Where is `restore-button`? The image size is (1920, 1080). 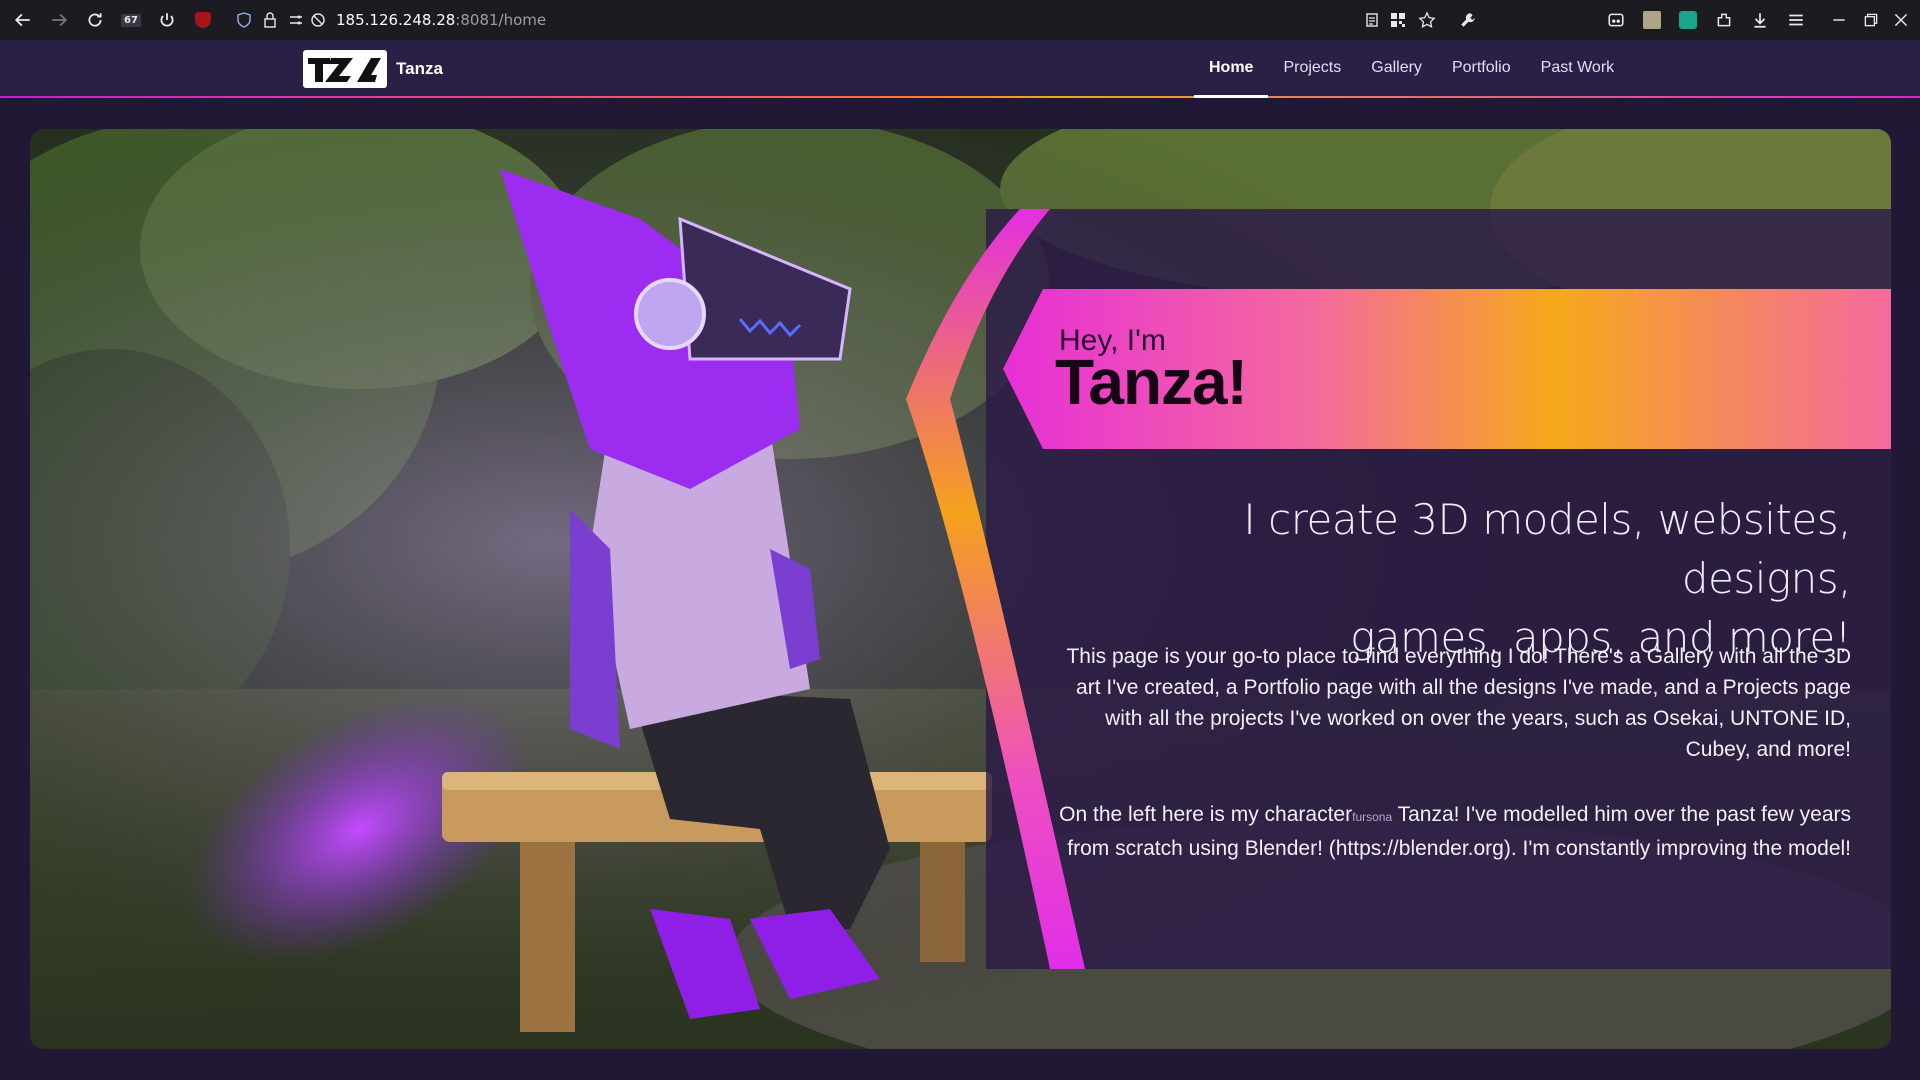
restore-button is located at coordinates (1871, 20).